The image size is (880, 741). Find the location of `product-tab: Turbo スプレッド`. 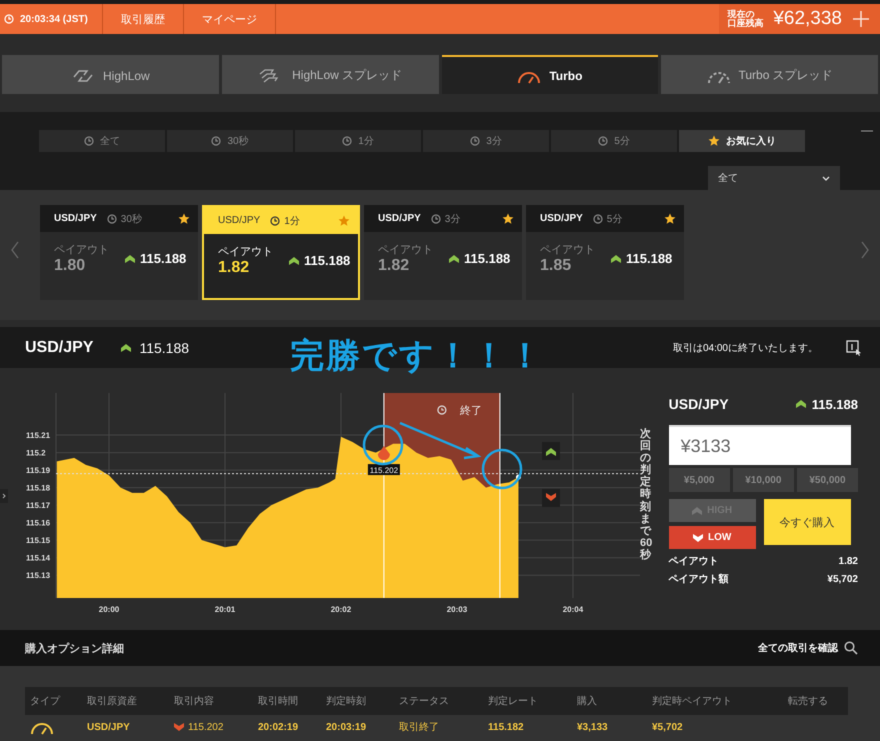

product-tab: Turbo スプレッド is located at coordinates (769, 74).